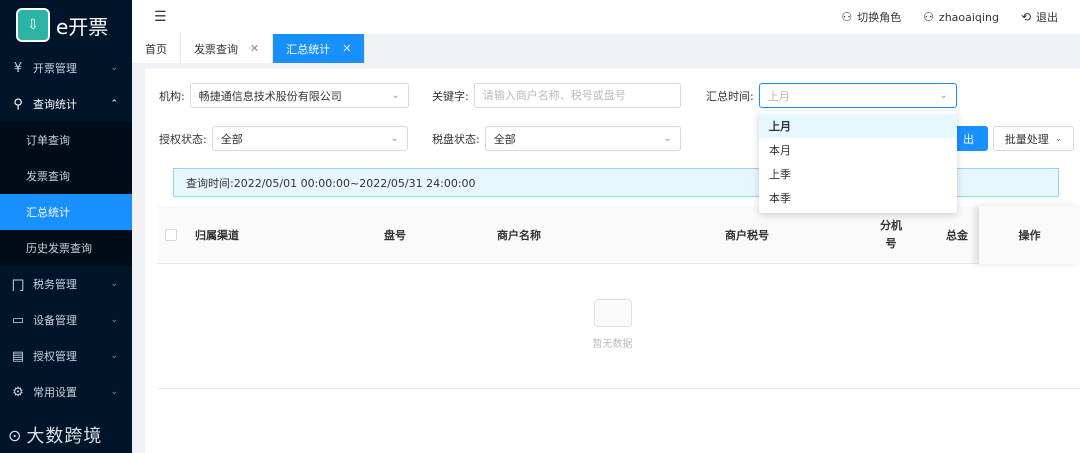 This screenshot has height=453, width=1080. Describe the element at coordinates (231, 139) in the screenshot. I see `auth-status-value: 全部` at that location.